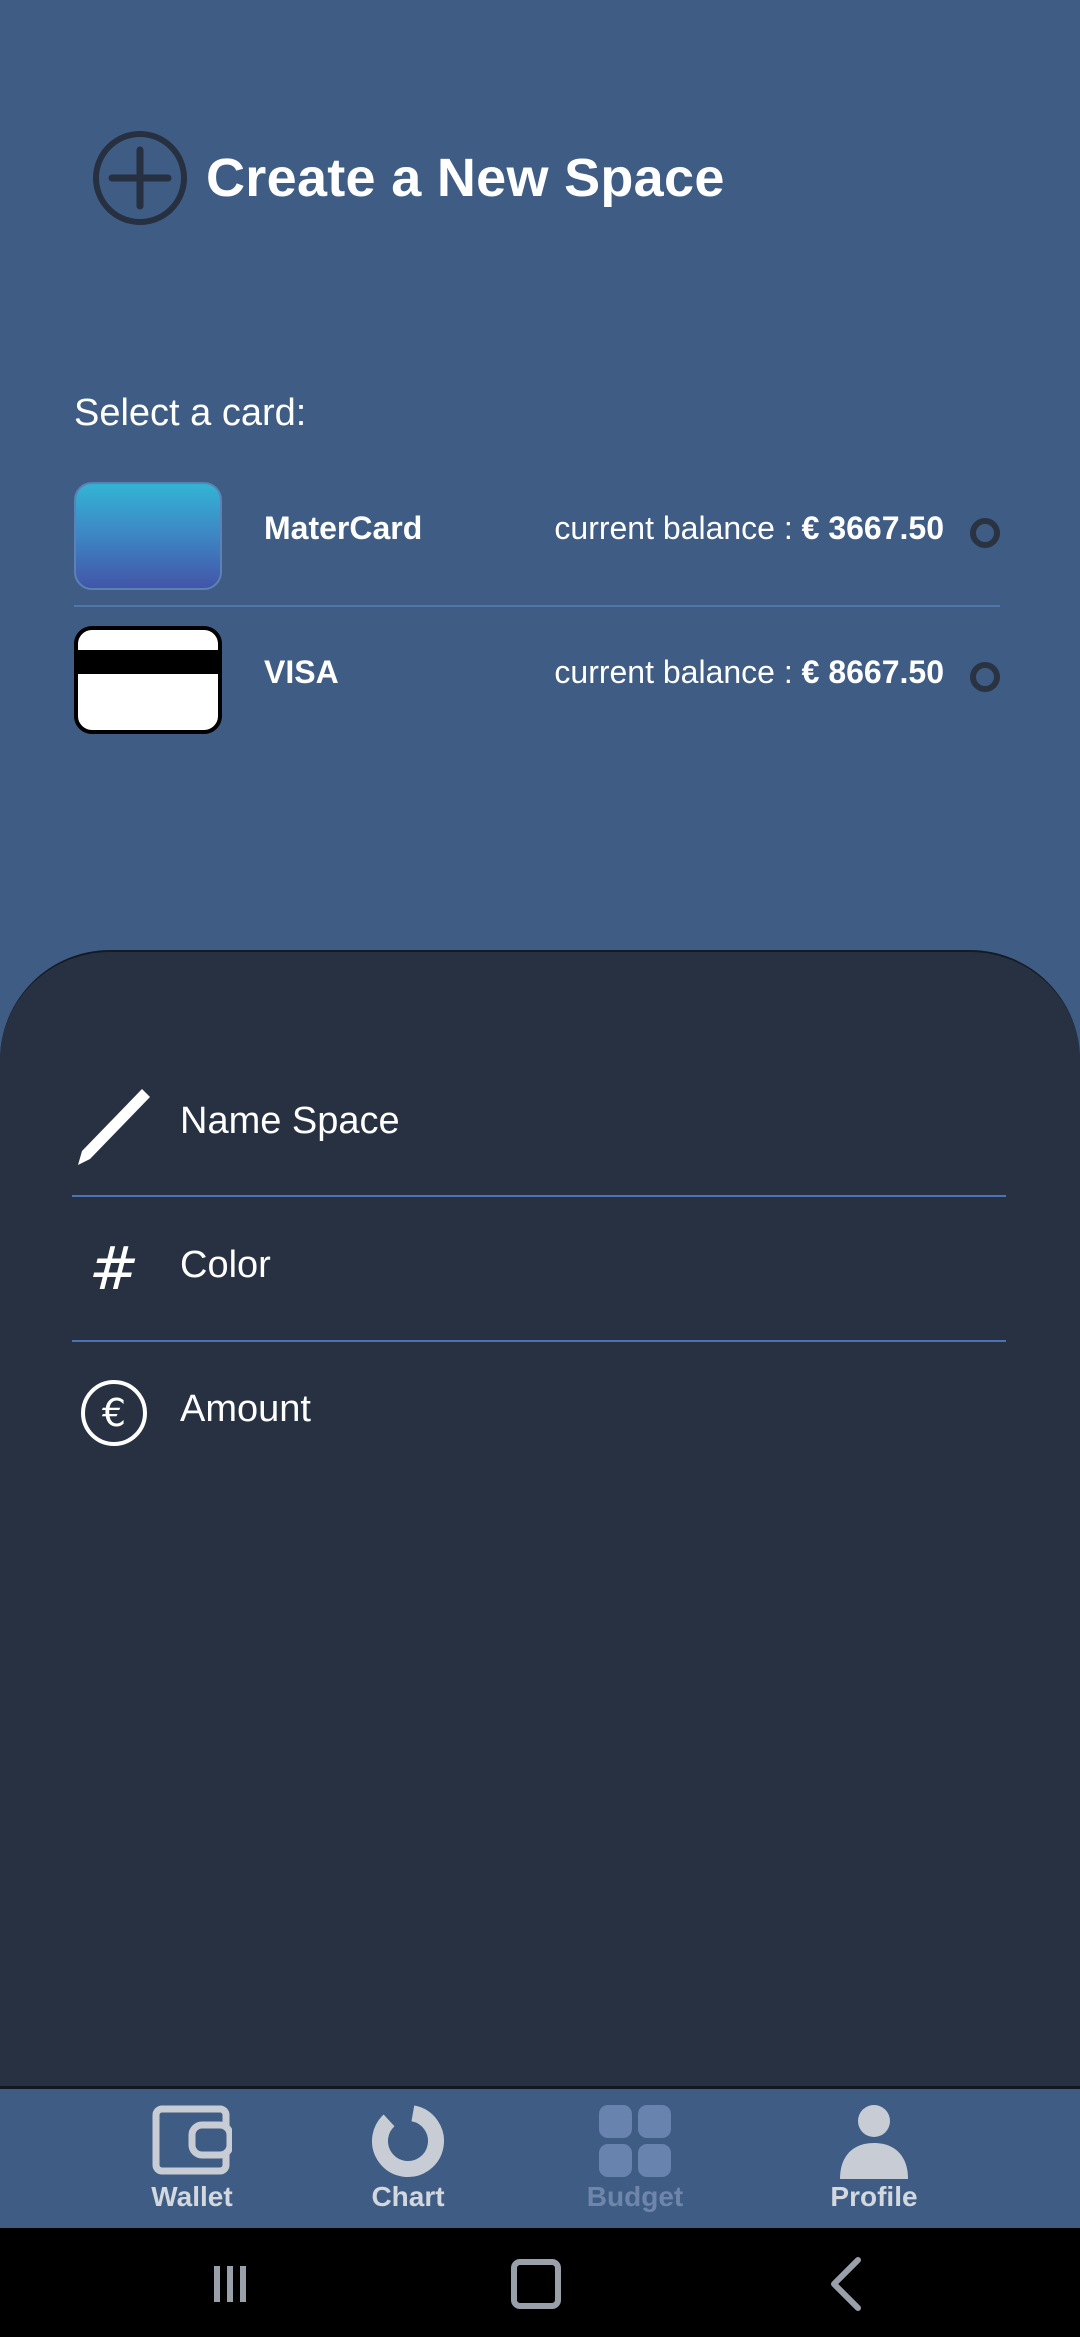  Describe the element at coordinates (408, 2196) in the screenshot. I see `nav-label-chart: Chart` at that location.